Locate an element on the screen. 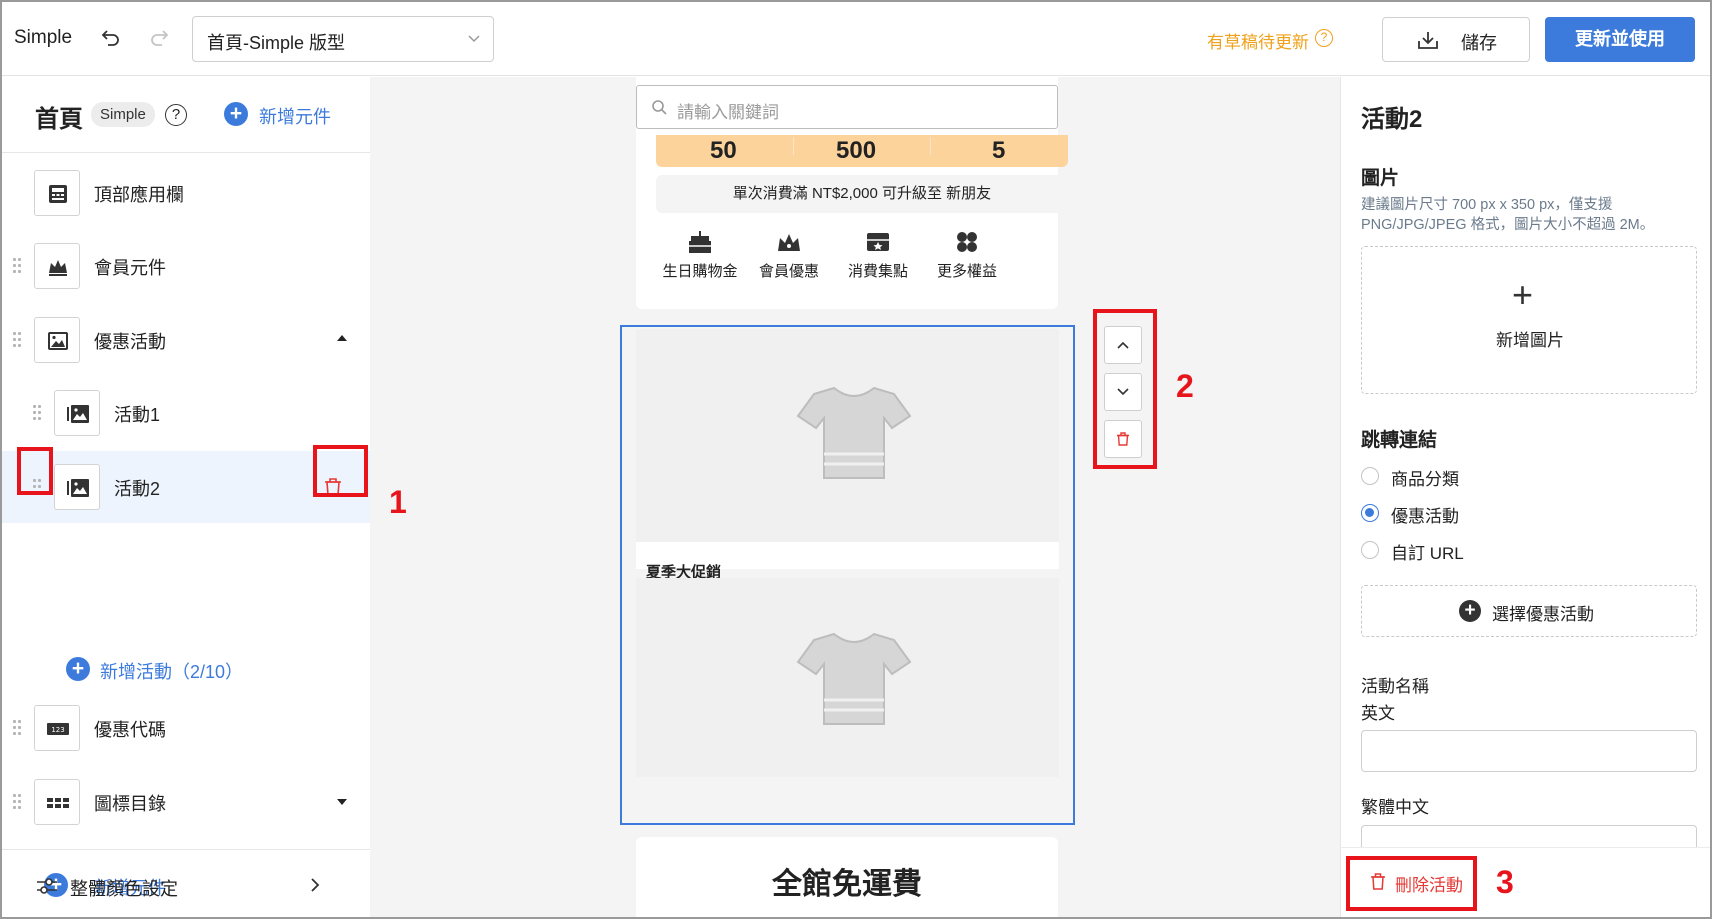  settings-title: 活動2 is located at coordinates (1392, 119).